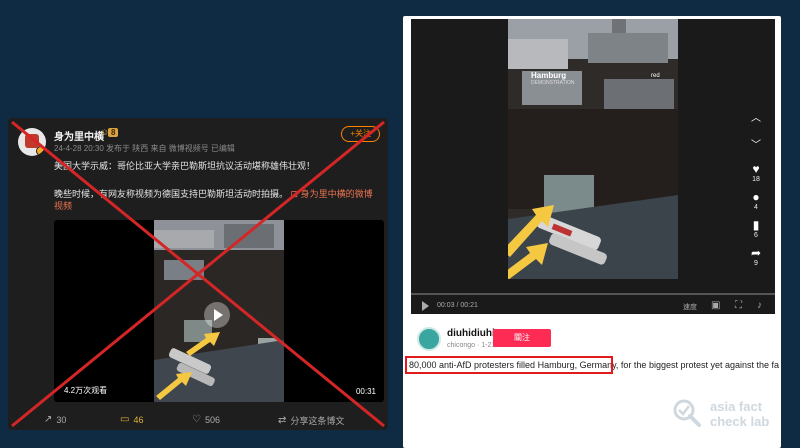 This screenshot has width=800, height=448. I want to click on comment-count: 46, so click(138, 419).